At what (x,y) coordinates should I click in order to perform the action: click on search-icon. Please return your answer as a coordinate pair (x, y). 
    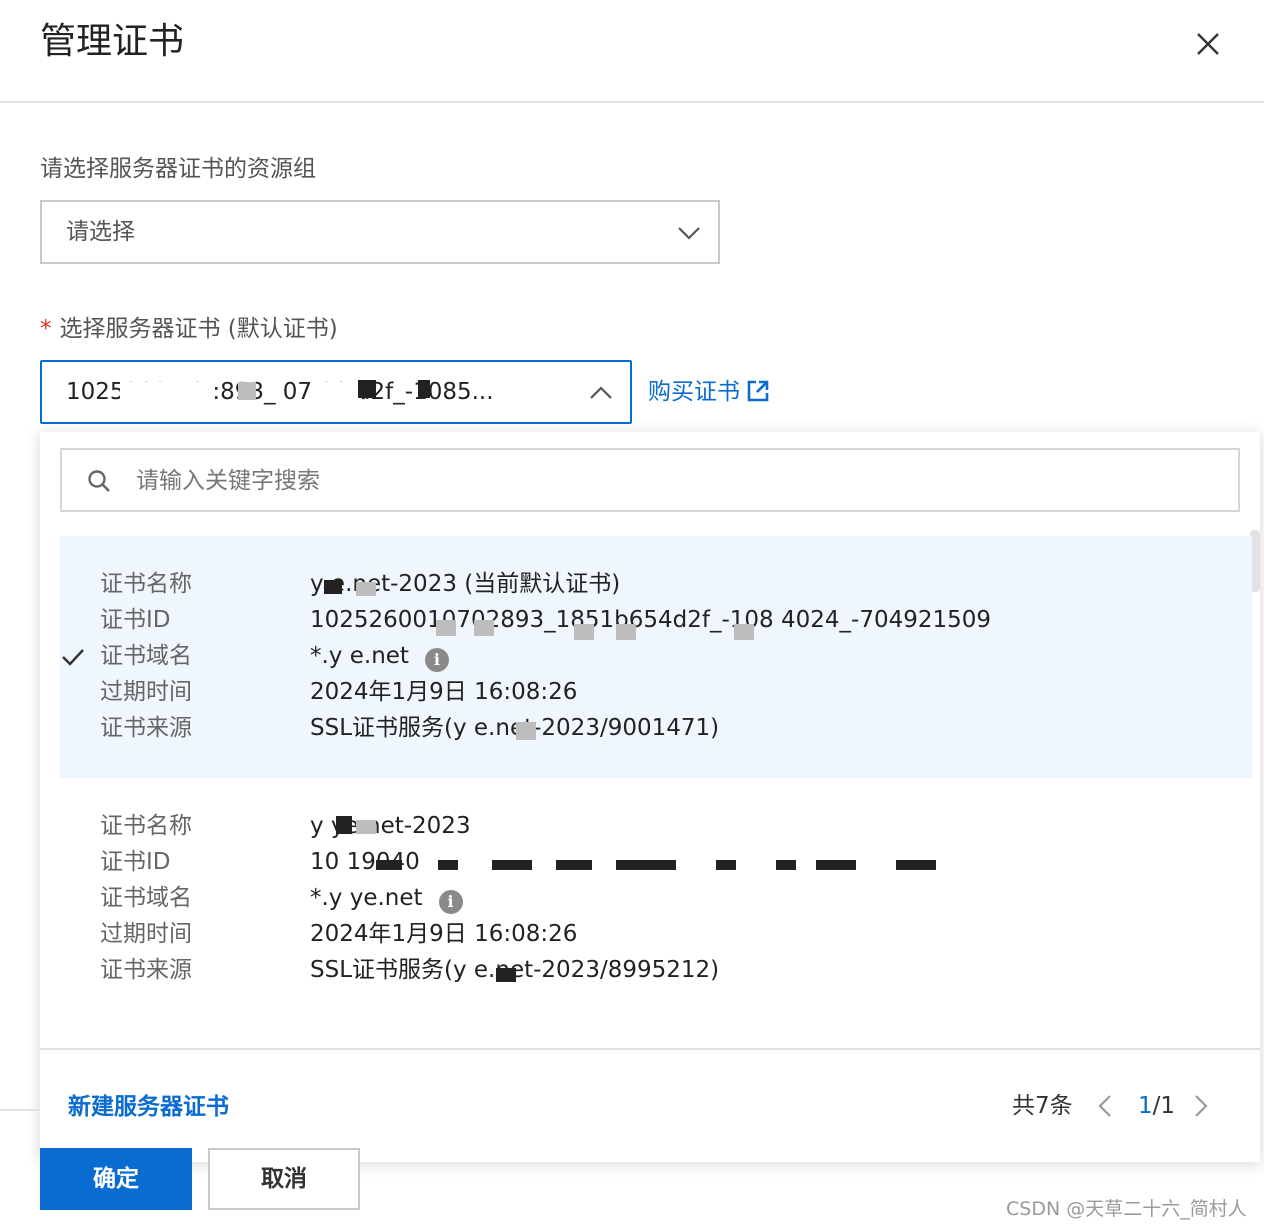
    Looking at the image, I should click on (99, 481).